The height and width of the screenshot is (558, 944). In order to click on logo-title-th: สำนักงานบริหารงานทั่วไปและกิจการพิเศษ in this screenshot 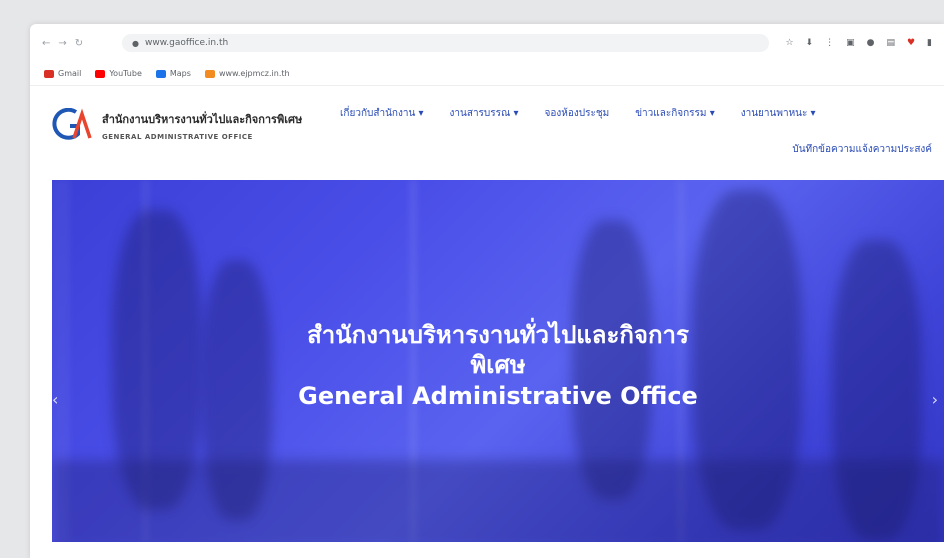, I will do `click(202, 119)`.